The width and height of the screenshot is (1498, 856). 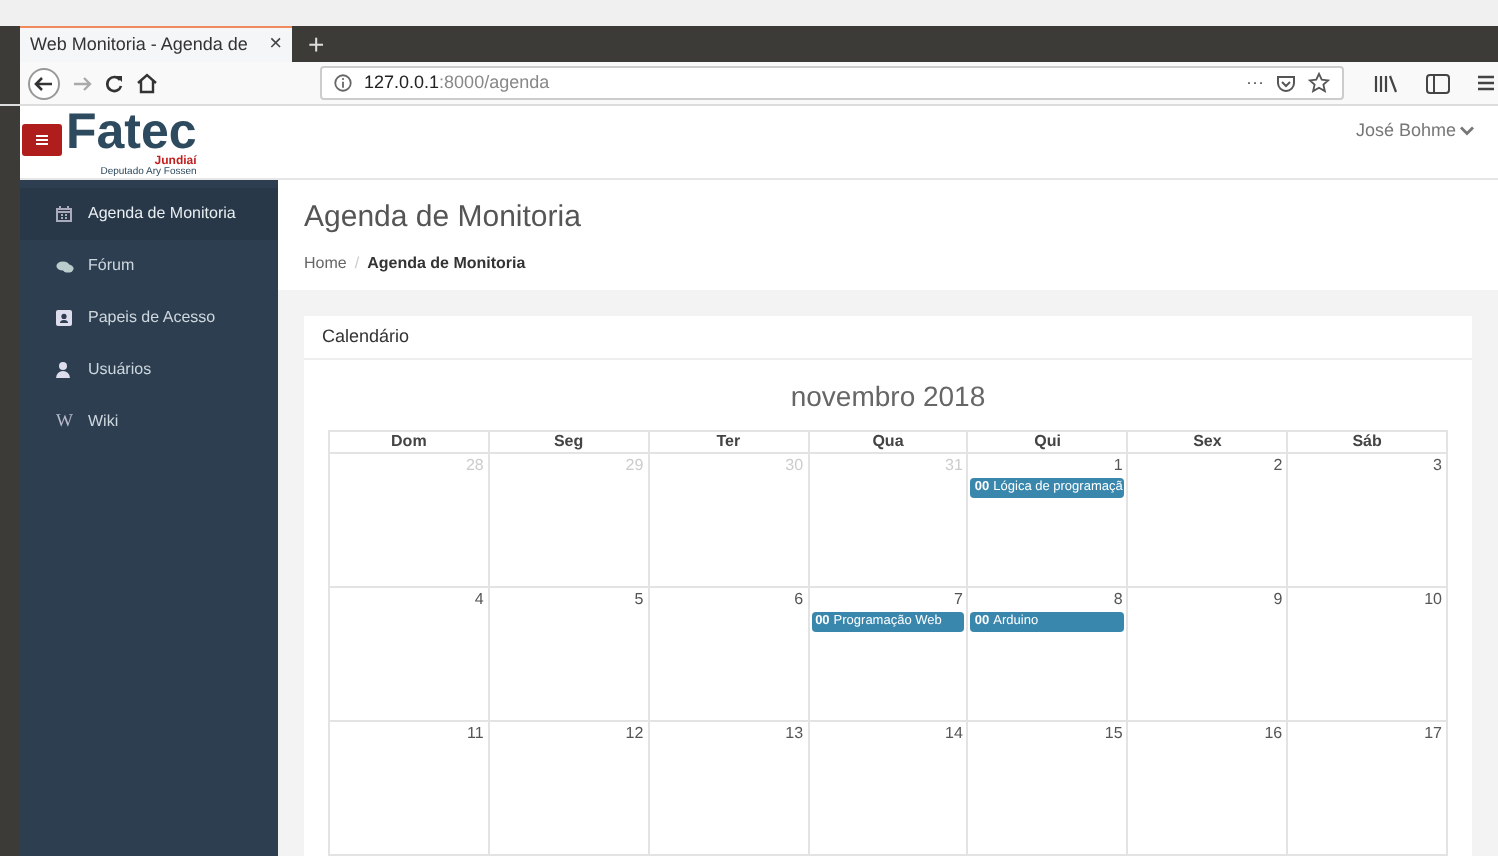 I want to click on reload-icon, so click(x=114, y=83).